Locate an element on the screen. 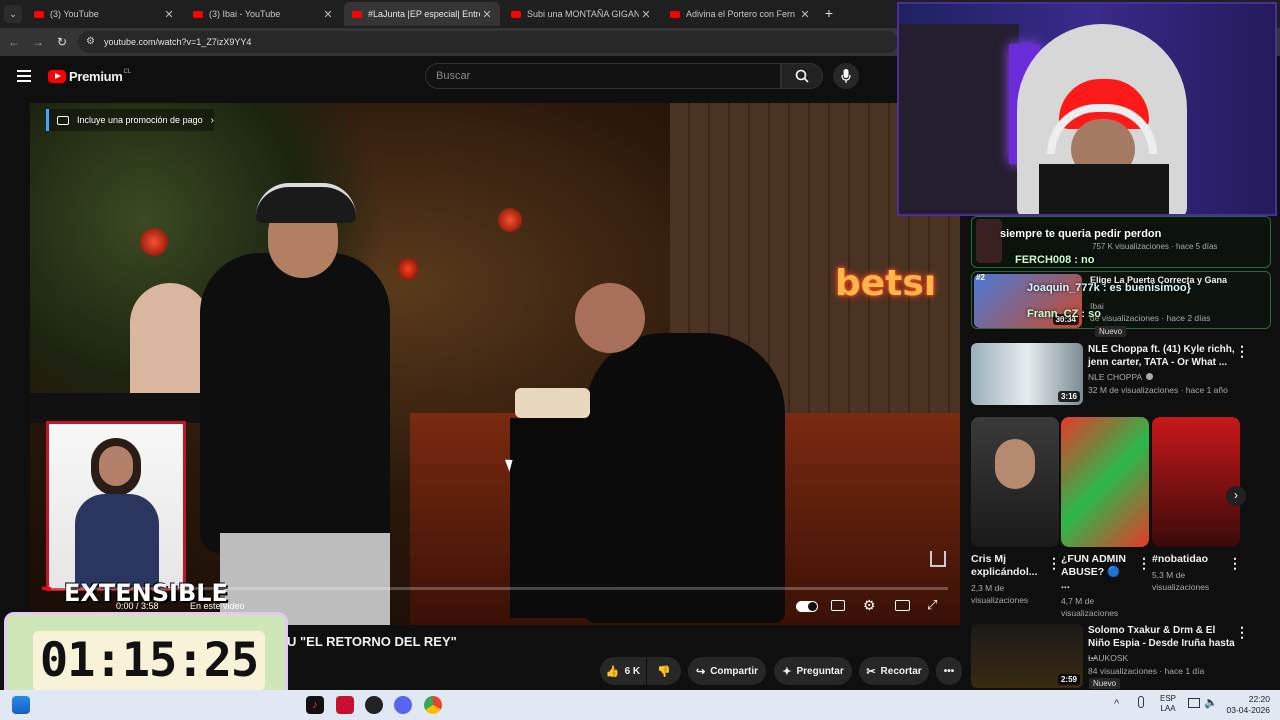 This screenshot has height=720, width=1280. streamer-webcam is located at coordinates (1087, 109).